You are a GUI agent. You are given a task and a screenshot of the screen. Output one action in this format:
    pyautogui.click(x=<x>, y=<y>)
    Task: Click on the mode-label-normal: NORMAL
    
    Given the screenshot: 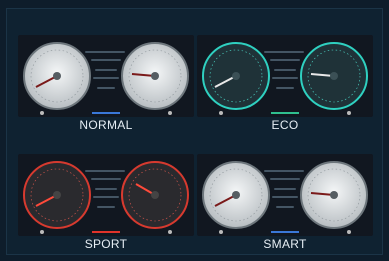 What is the action you would take?
    pyautogui.click(x=106, y=125)
    